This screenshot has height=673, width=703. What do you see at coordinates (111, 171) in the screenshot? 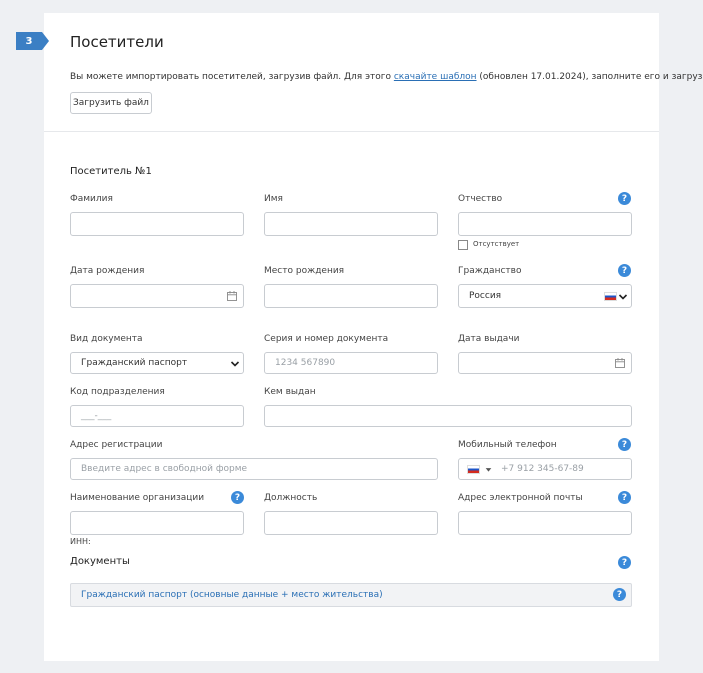
I see `visitor-title: Посетитель №1` at bounding box center [111, 171].